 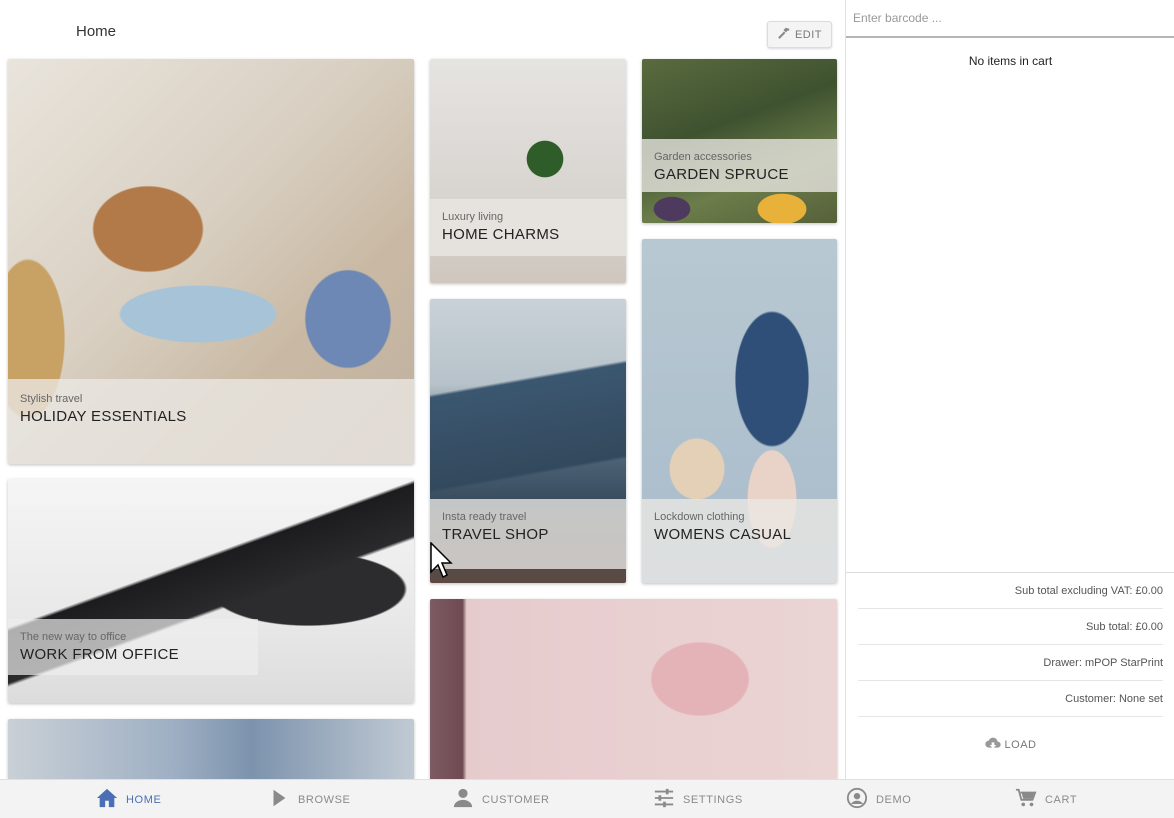 What do you see at coordinates (528, 441) in the screenshot?
I see `tile-travel-shop: Insta ready travel TRAVEL SHOP` at bounding box center [528, 441].